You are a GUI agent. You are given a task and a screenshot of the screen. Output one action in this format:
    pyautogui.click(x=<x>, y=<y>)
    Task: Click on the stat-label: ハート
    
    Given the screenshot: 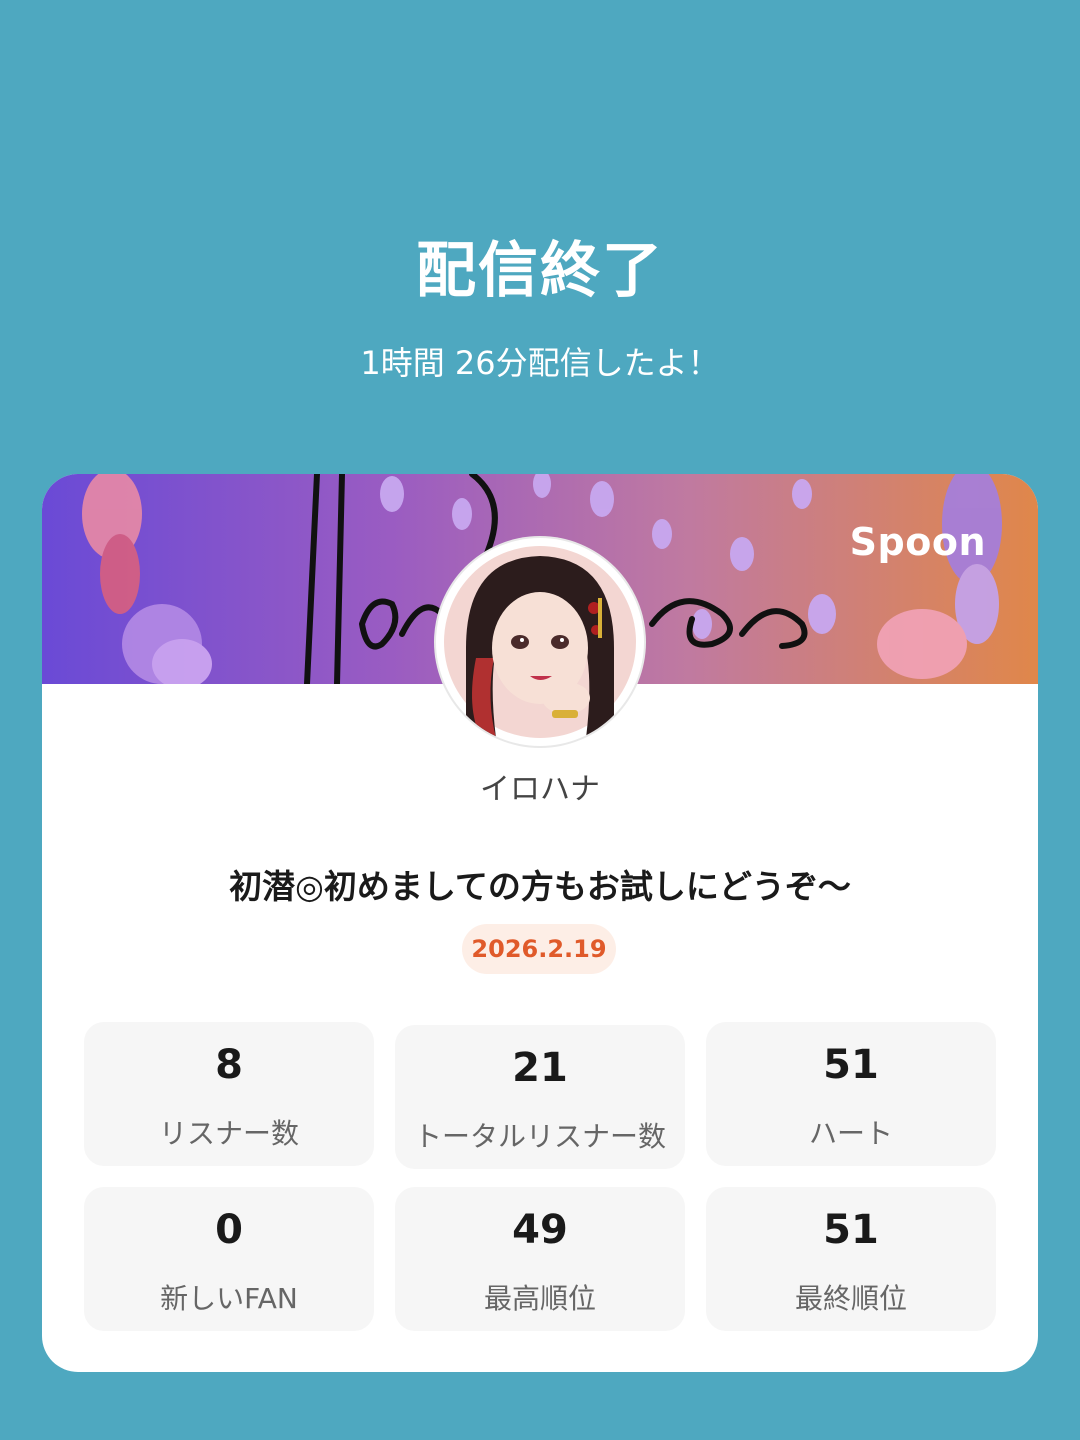 What is the action you would take?
    pyautogui.click(x=850, y=1133)
    